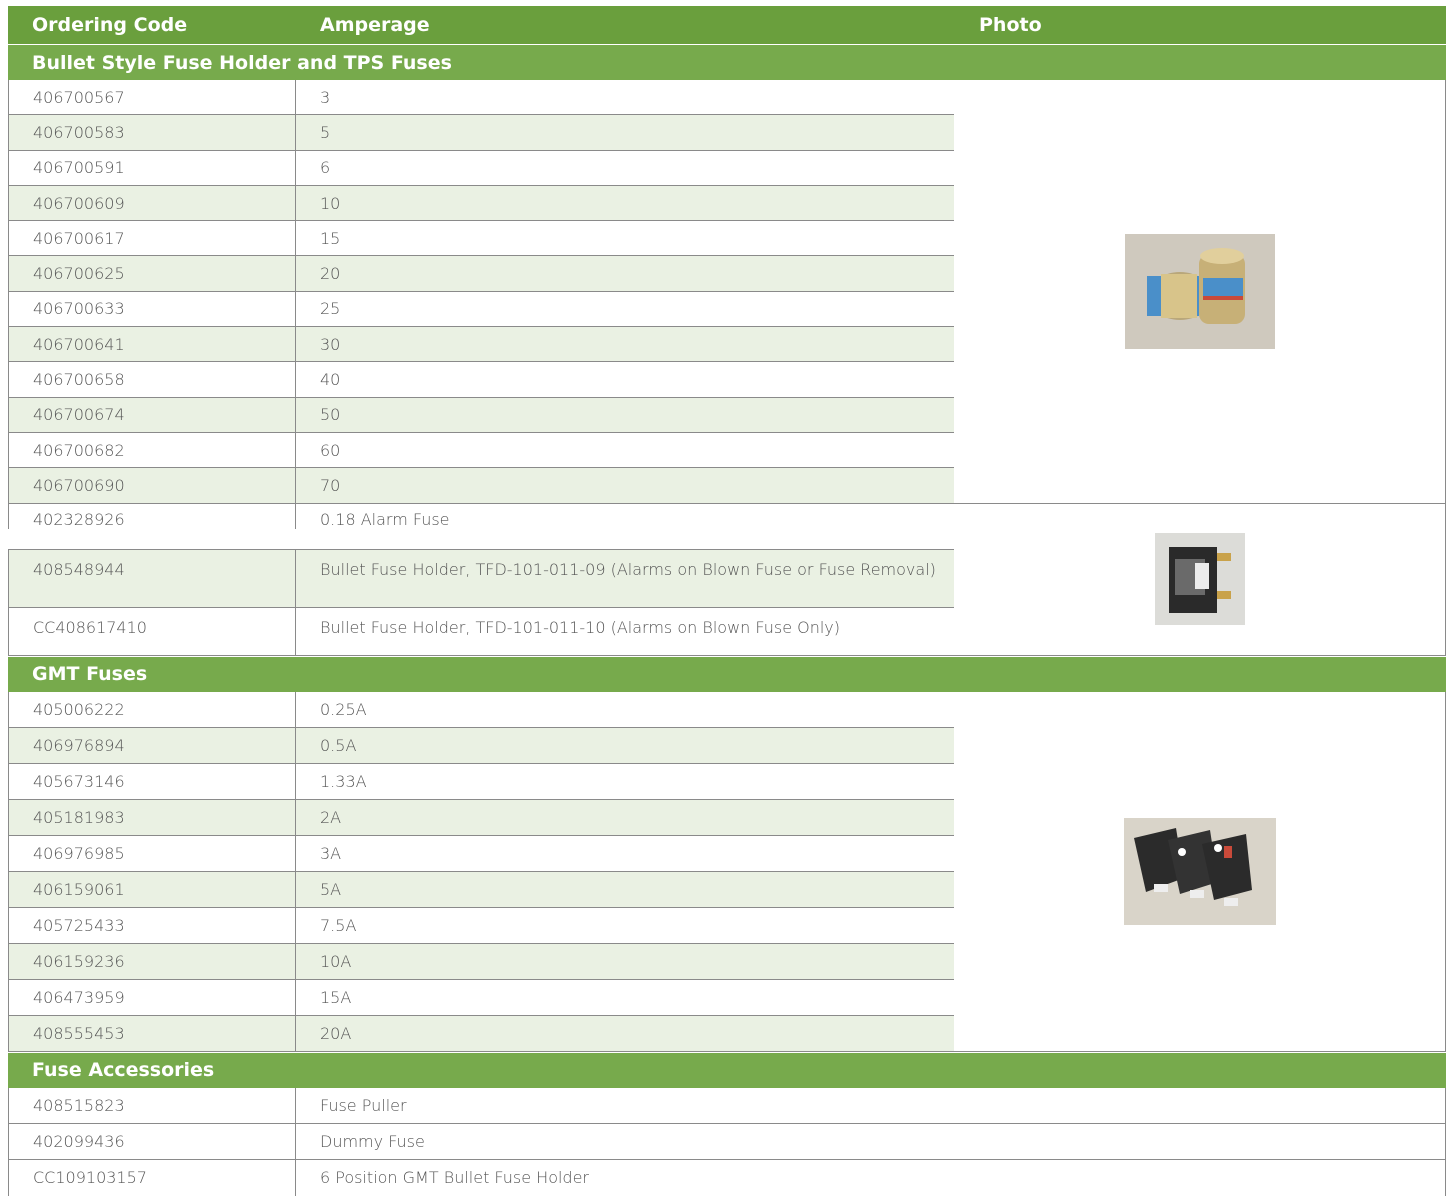  I want to click on ordering-code: 406700633, so click(152, 309).